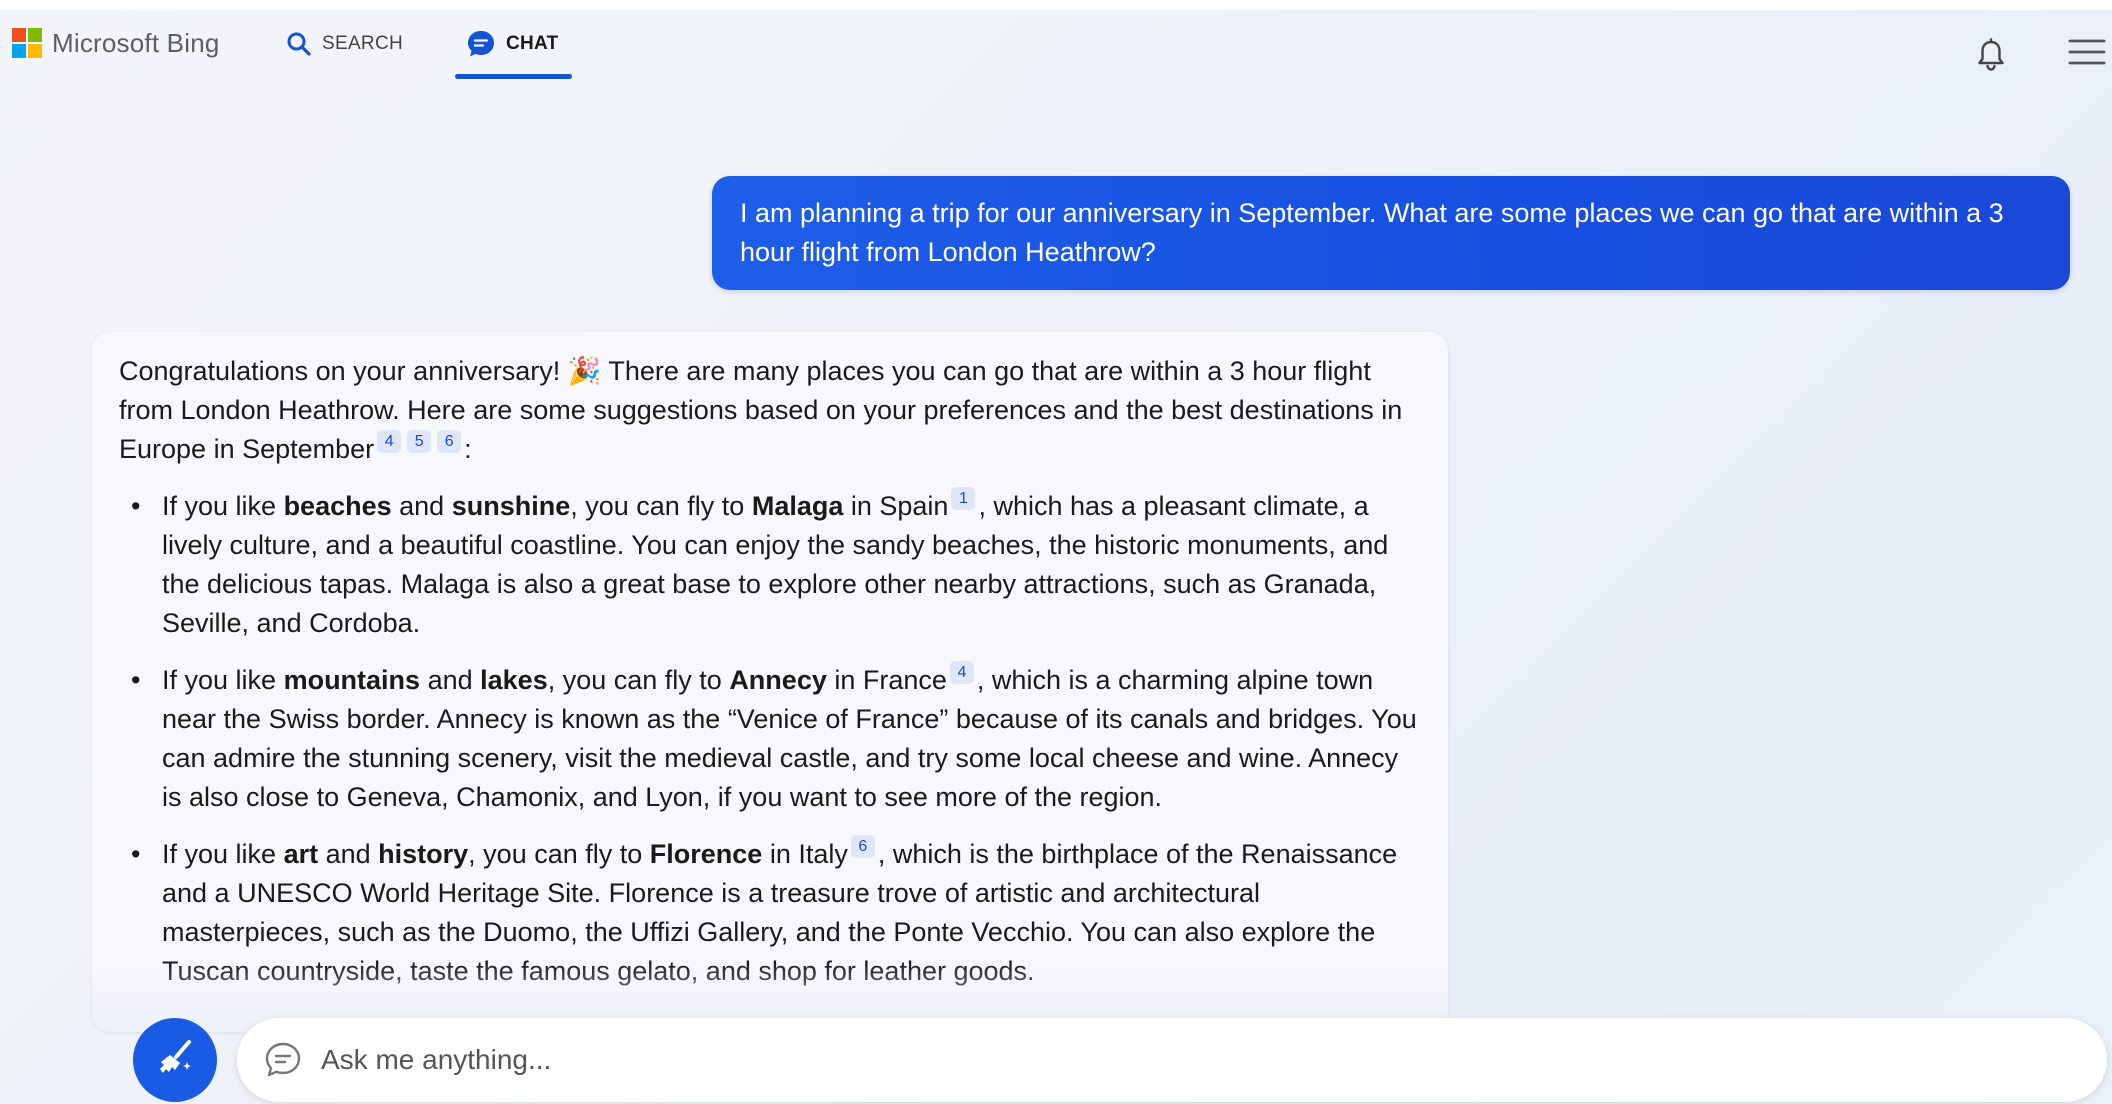 This screenshot has height=1104, width=2112. What do you see at coordinates (343, 371) in the screenshot?
I see `intro-text-1: Congratulations on your anniversary!` at bounding box center [343, 371].